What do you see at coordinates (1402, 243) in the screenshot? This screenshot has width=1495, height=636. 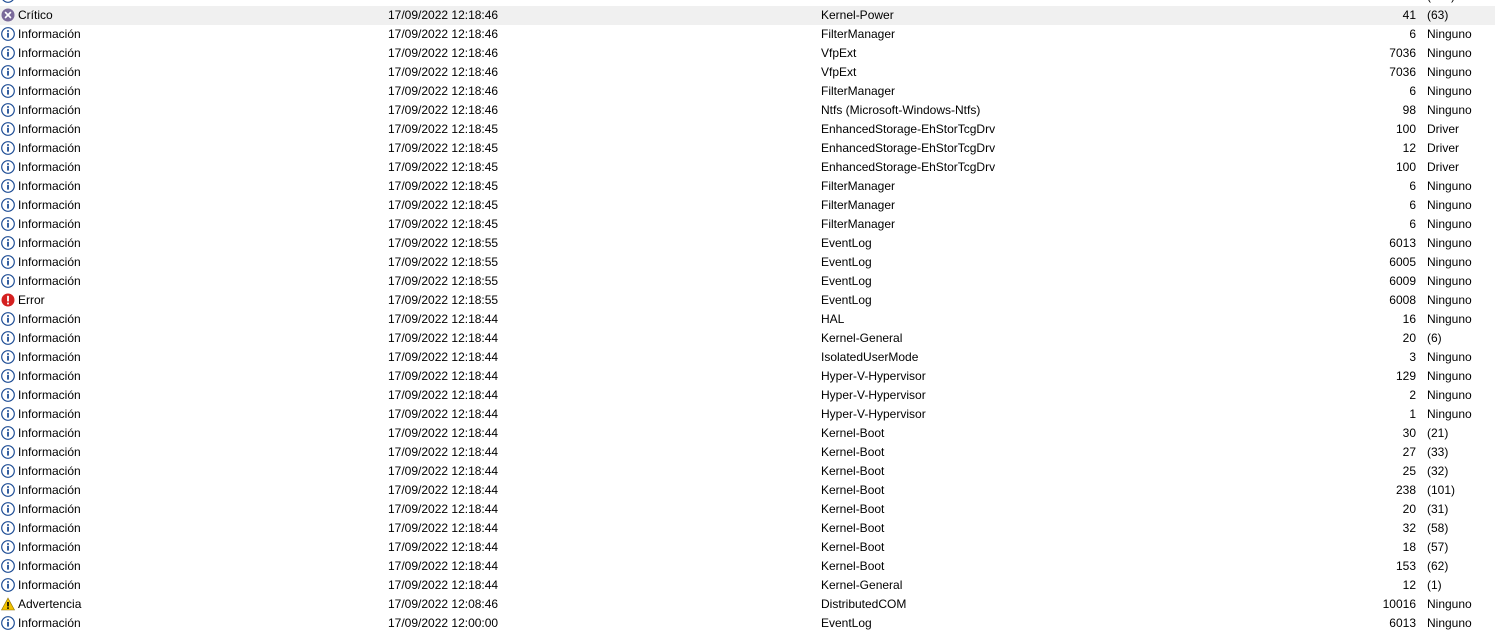 I see `event-id-cell: 6013` at bounding box center [1402, 243].